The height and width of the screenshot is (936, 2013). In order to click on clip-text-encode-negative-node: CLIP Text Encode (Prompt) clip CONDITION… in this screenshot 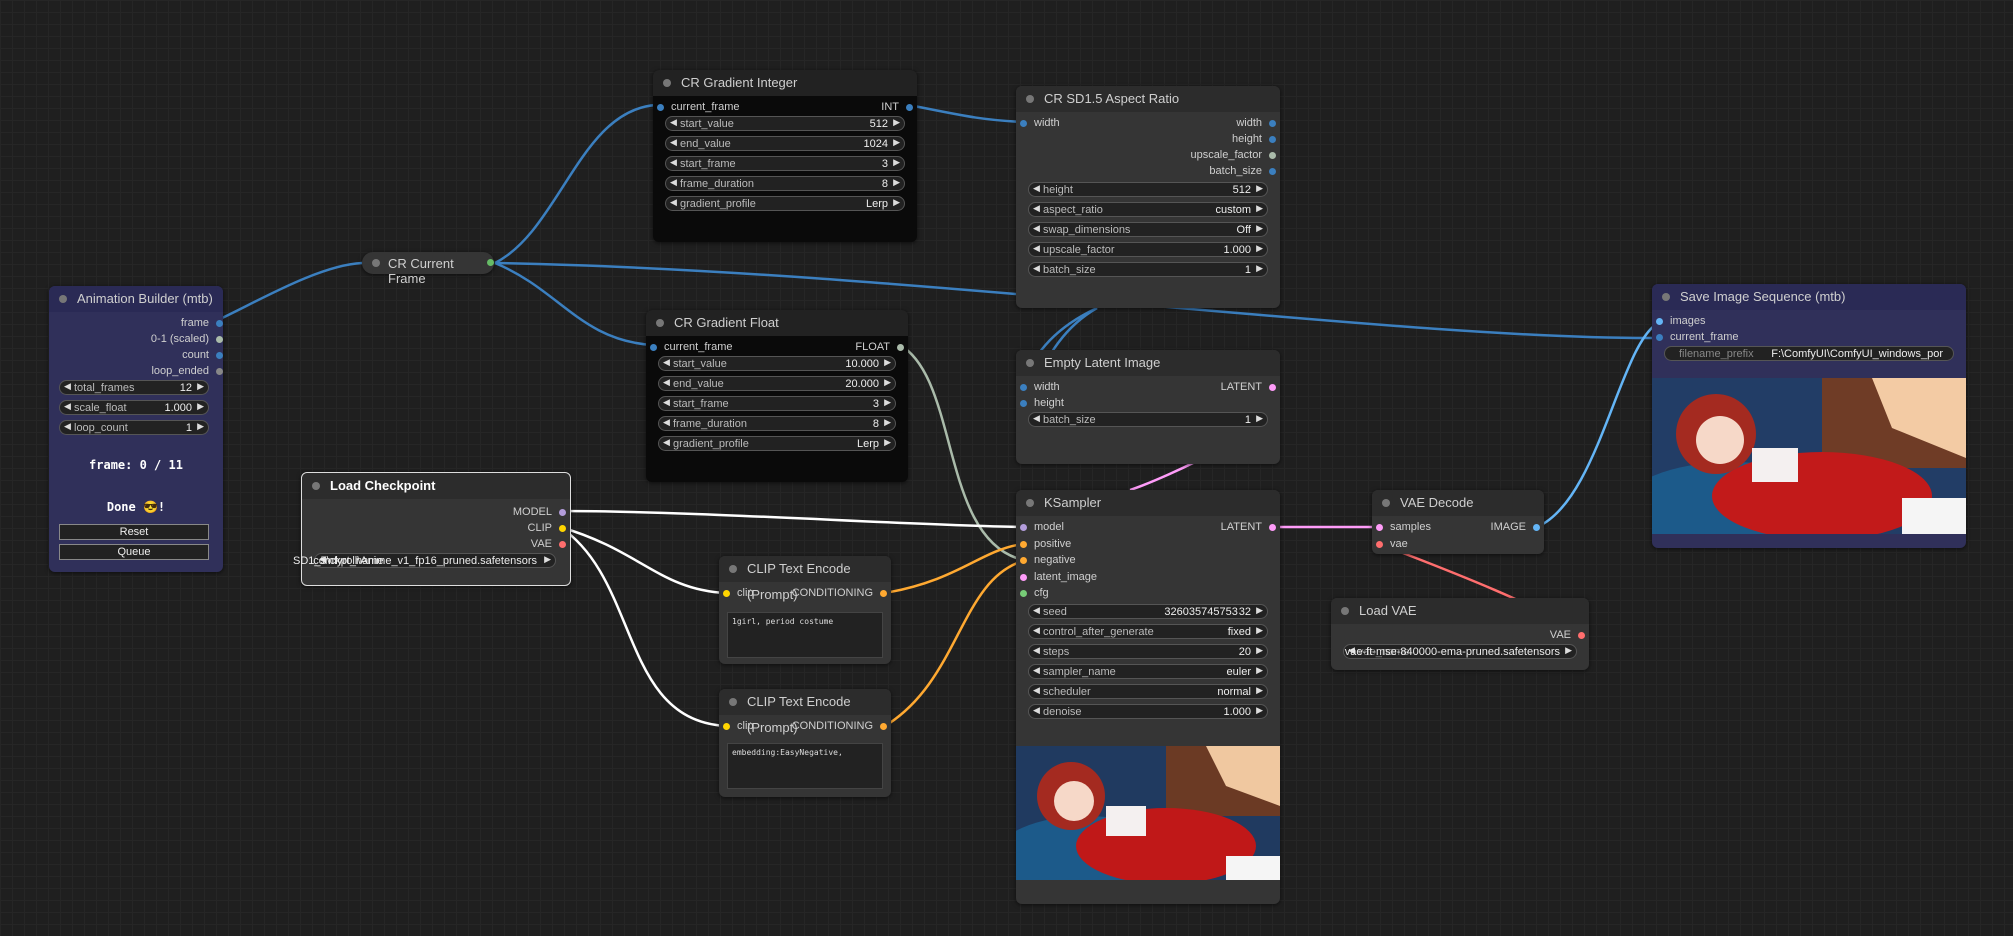, I will do `click(805, 743)`.